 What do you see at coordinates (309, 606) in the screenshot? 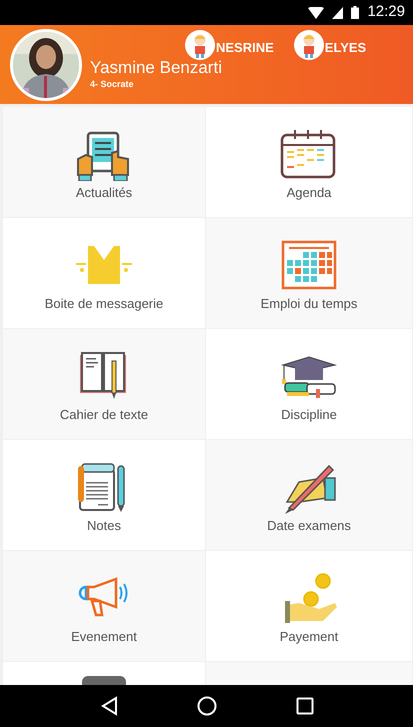
I see `menu-tile: Payement` at bounding box center [309, 606].